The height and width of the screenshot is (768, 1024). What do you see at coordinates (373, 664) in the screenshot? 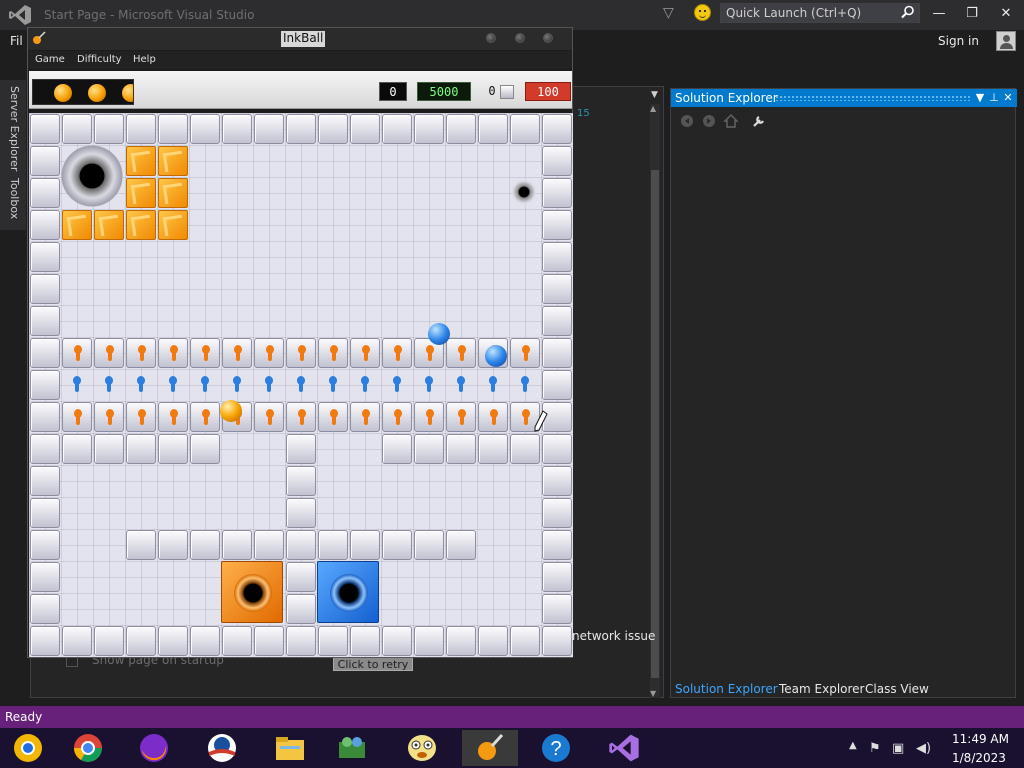
I see `retry-button: Click to retry` at bounding box center [373, 664].